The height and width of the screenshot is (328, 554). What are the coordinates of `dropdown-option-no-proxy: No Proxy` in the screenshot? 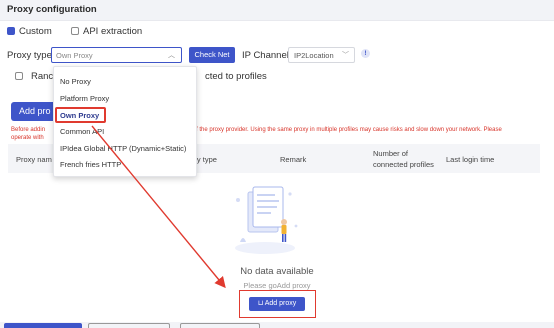 It's located at (75, 81).